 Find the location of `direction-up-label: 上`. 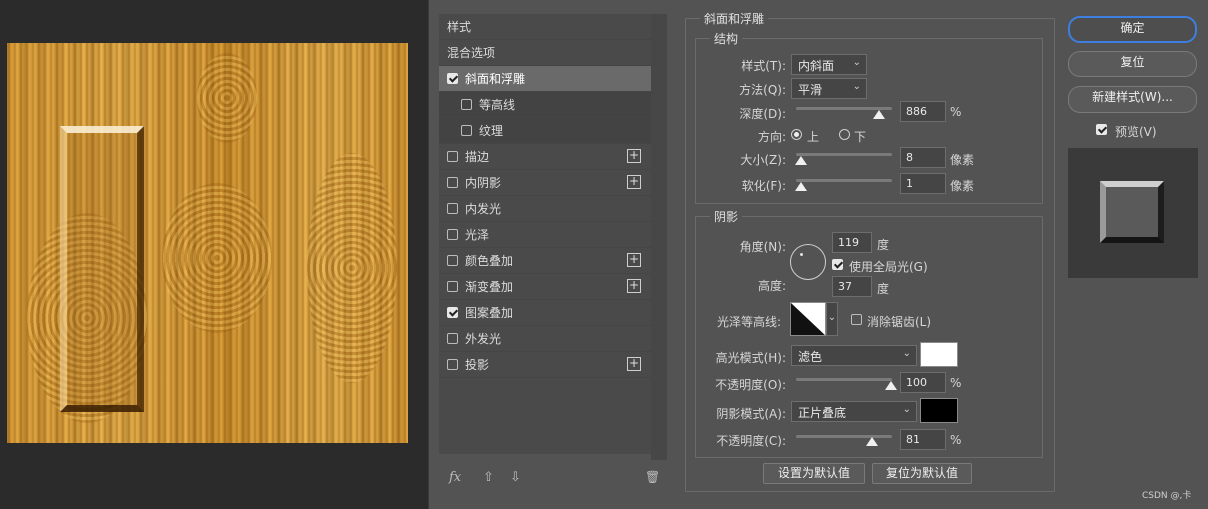

direction-up-label: 上 is located at coordinates (813, 137).